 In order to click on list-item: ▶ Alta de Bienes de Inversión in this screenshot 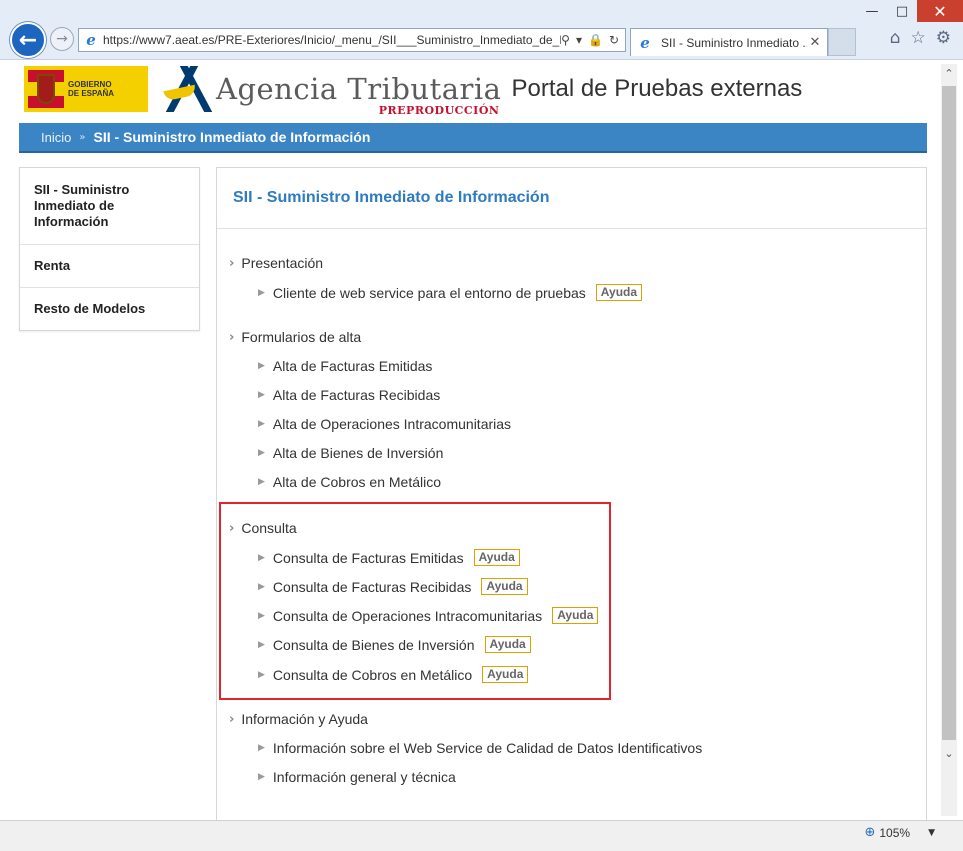, I will do `click(350, 453)`.